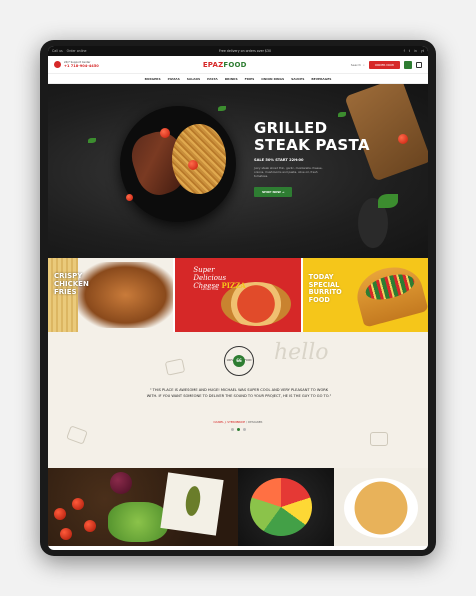  I want to click on promo-sub: Limited Time, so click(210, 289).